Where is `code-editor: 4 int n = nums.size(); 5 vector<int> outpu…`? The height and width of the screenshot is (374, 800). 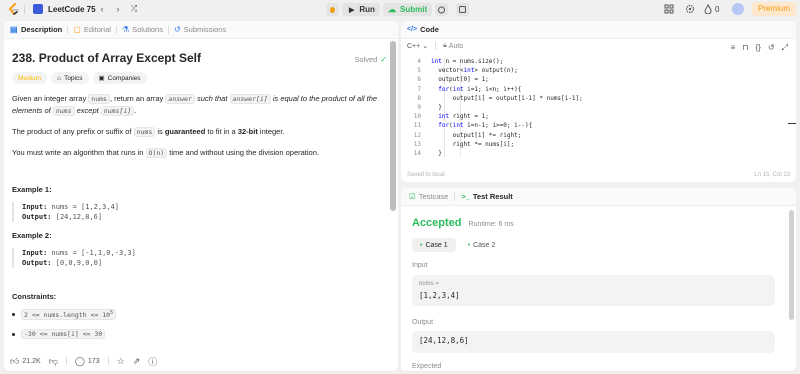 code-editor: 4 int n = nums.size(); 5 vector<int> outpu… is located at coordinates (598, 109).